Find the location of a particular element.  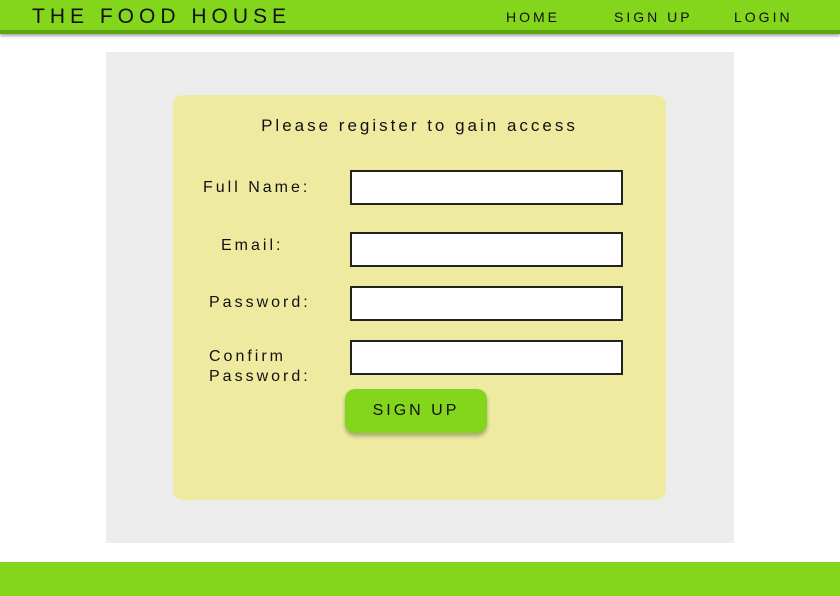

nav-login-link: LOGIN is located at coordinates (763, 17).